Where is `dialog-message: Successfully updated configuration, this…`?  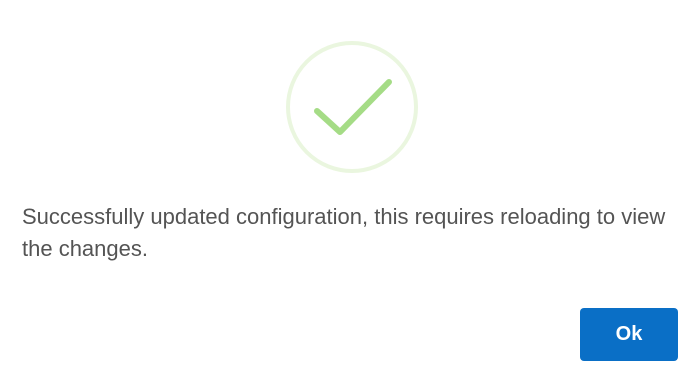 dialog-message: Successfully updated configuration, this… is located at coordinates (344, 232).